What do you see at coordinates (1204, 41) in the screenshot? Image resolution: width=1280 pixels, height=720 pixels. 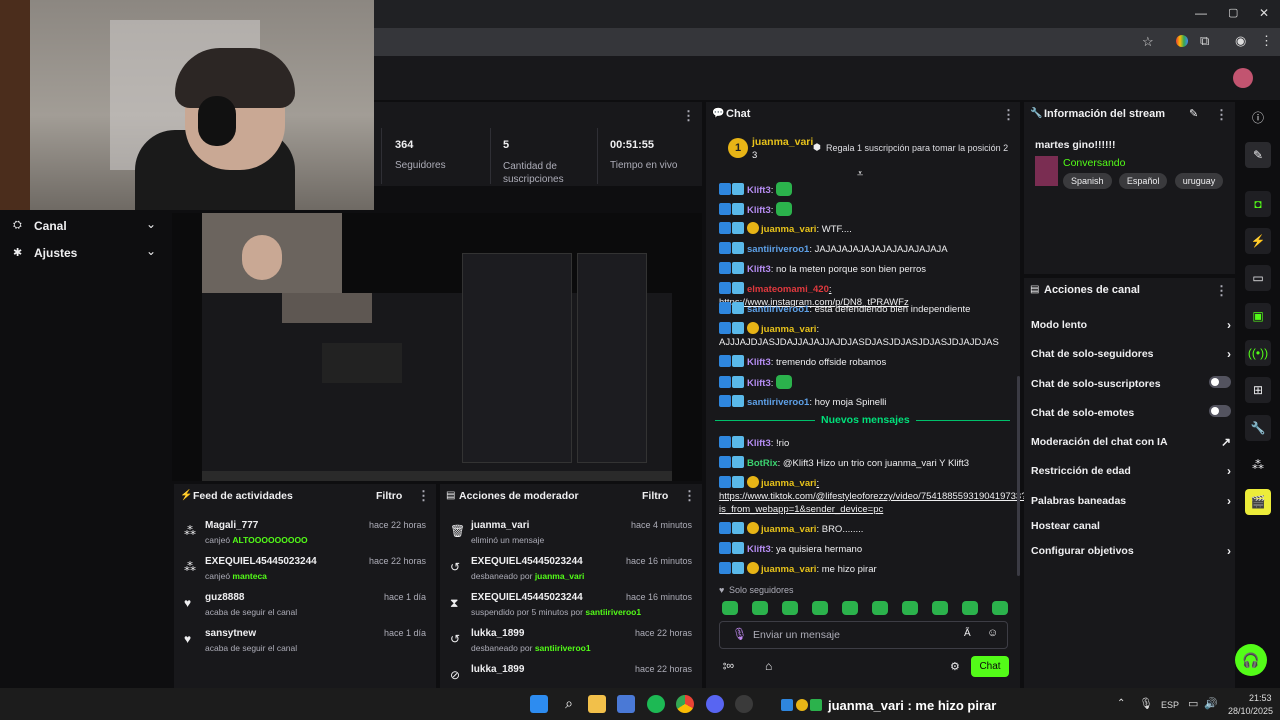 I see `puzzle-icon: ⧉` at bounding box center [1204, 41].